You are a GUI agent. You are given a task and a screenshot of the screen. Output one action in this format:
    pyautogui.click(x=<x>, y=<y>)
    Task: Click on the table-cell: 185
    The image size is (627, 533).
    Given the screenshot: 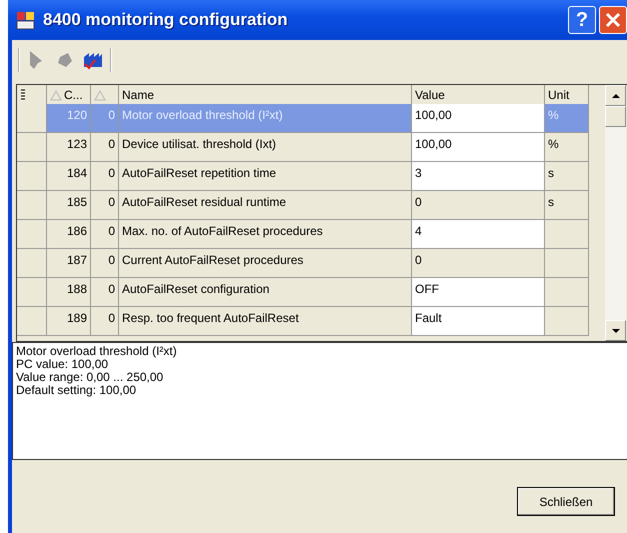 What is the action you would take?
    pyautogui.click(x=69, y=205)
    